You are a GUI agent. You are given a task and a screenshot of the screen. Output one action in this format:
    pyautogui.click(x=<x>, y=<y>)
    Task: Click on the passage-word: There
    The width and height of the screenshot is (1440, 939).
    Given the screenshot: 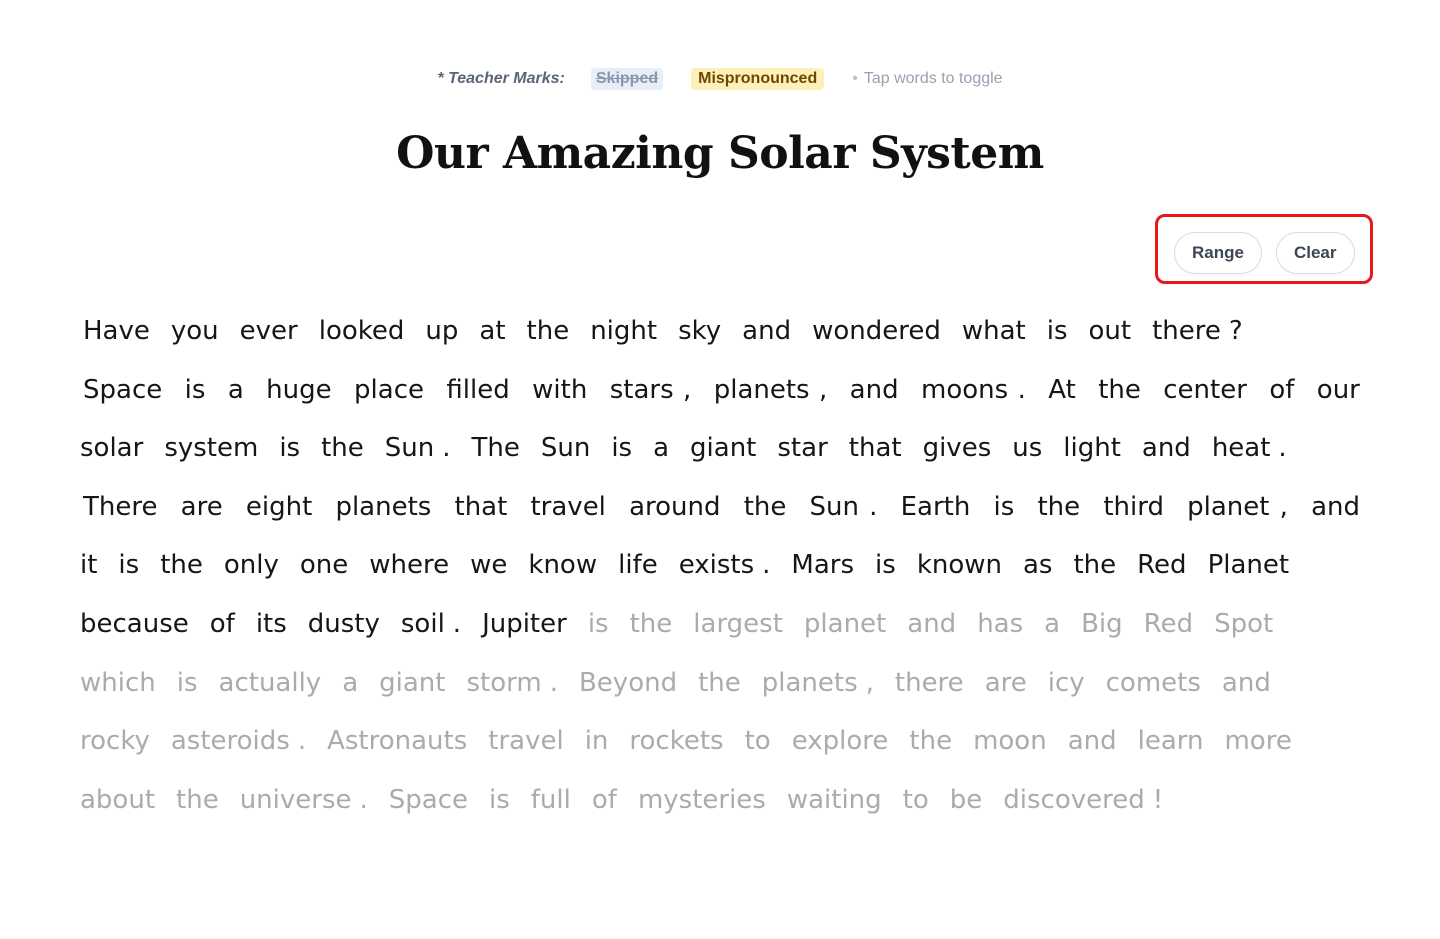 What is the action you would take?
    pyautogui.click(x=120, y=507)
    